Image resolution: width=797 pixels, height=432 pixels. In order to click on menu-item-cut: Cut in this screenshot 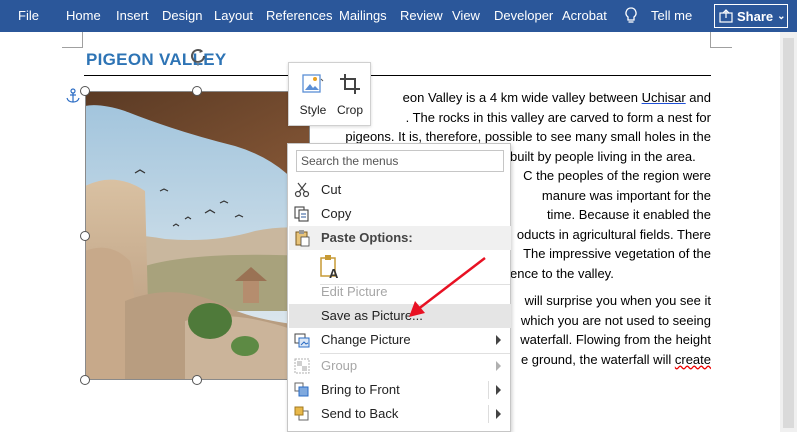, I will do `click(400, 190)`.